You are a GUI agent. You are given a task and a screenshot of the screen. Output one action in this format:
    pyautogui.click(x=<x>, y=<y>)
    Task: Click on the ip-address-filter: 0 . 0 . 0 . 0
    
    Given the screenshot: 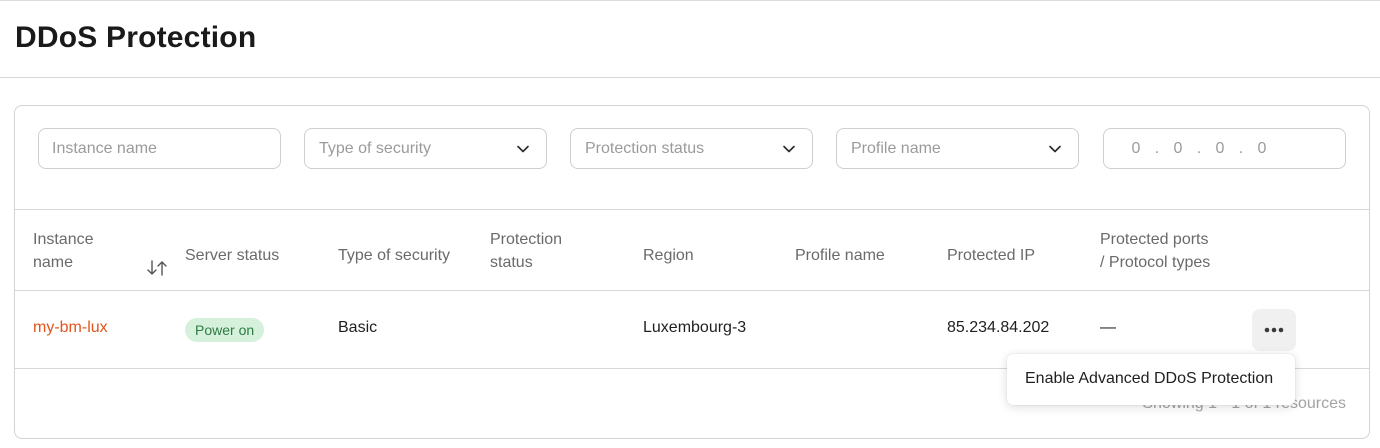 What is the action you would take?
    pyautogui.click(x=1224, y=148)
    